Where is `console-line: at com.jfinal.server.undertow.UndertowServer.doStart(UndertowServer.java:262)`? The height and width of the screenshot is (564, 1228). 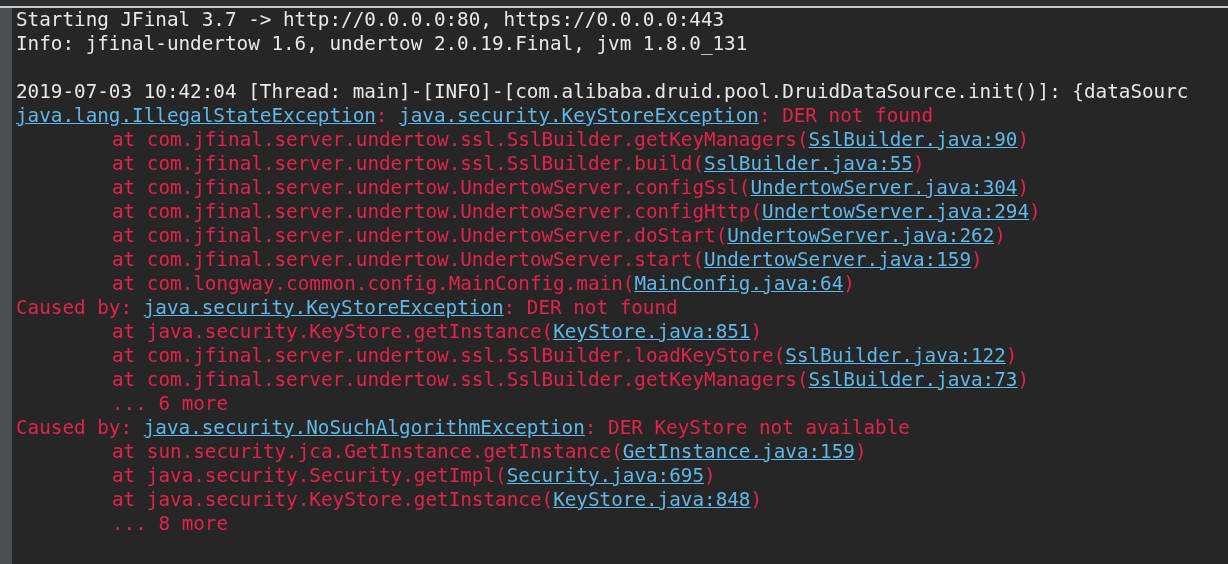
console-line: at com.jfinal.server.undertow.UndertowServer.doStart(UndertowServer.java:262) is located at coordinates (559, 236).